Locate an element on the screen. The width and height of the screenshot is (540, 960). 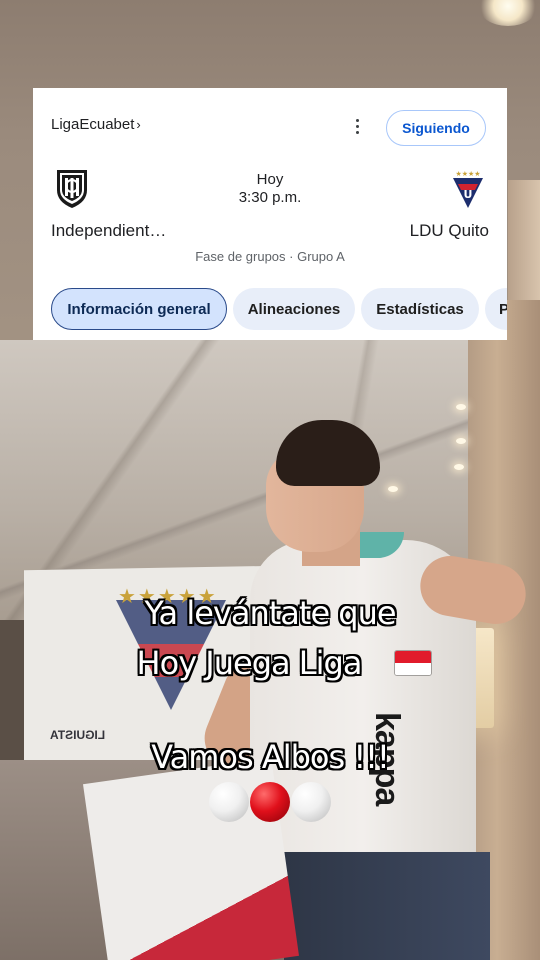
away-team-name: LDU Quito is located at coordinates (449, 231).